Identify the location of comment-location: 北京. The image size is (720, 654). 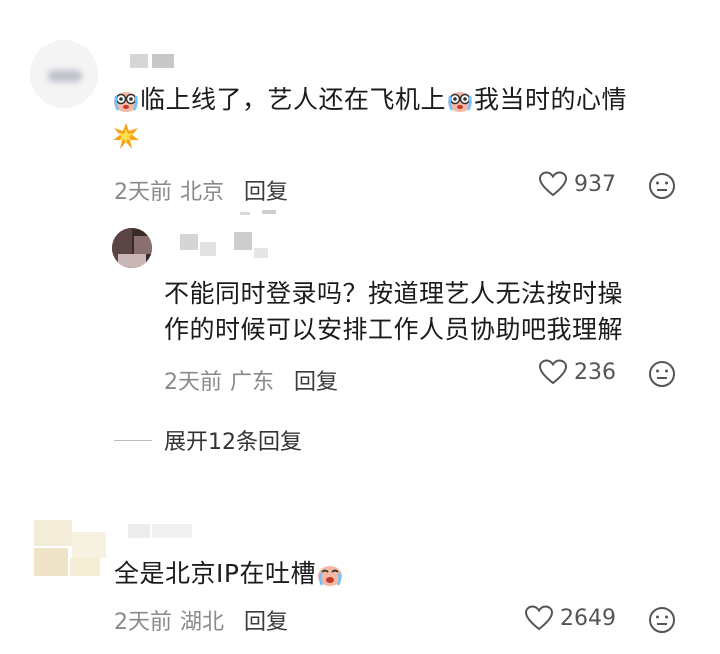
(202, 192).